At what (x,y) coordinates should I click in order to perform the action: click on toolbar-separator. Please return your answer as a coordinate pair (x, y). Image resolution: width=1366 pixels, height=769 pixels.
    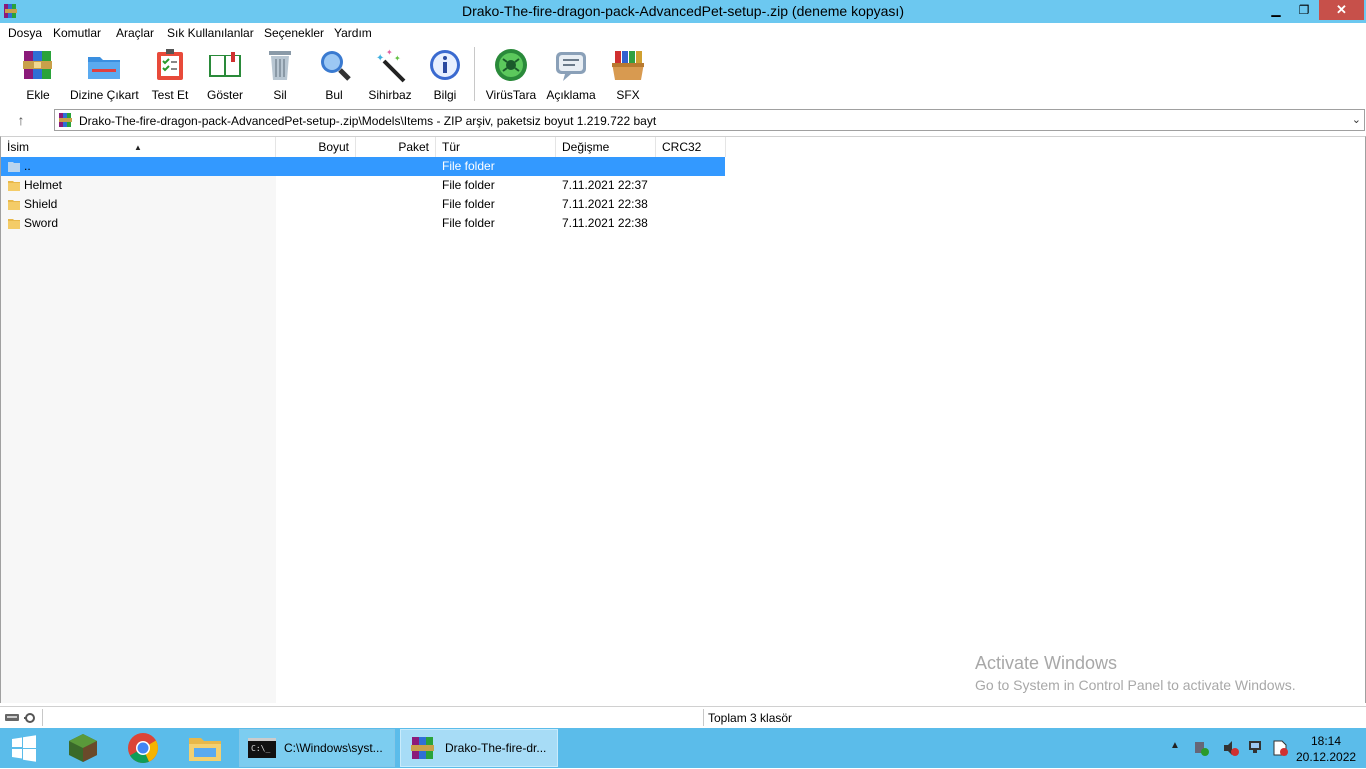
    Looking at the image, I should click on (474, 74).